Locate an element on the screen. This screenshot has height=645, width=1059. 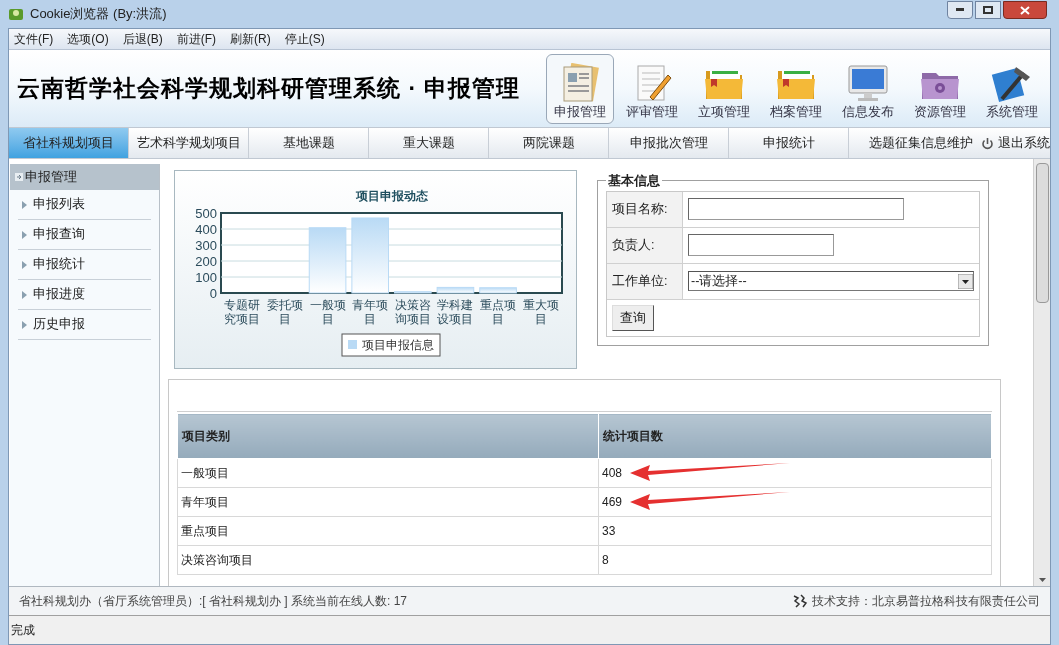
unit-select: --请选择-- is located at coordinates (831, 281).